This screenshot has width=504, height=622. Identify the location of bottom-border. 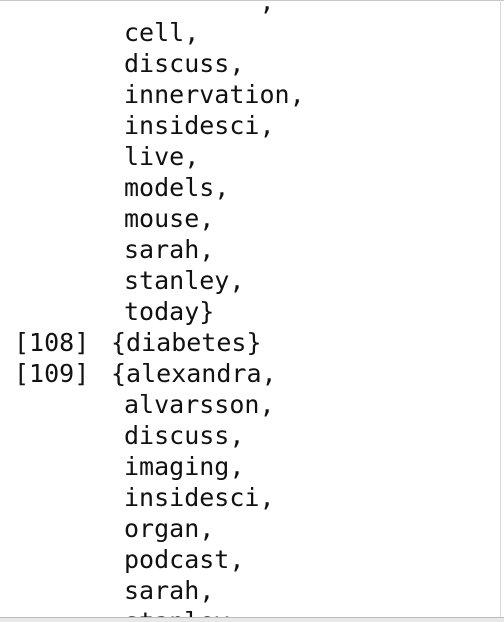
(252, 619).